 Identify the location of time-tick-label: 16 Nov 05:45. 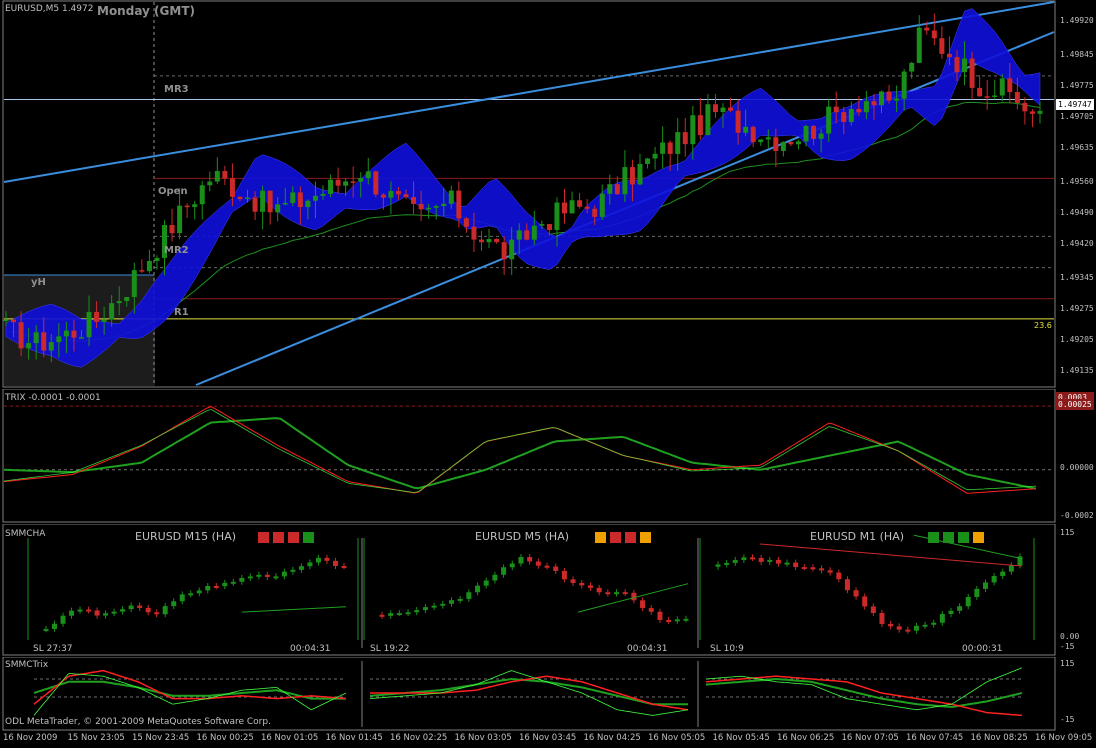
(741, 738).